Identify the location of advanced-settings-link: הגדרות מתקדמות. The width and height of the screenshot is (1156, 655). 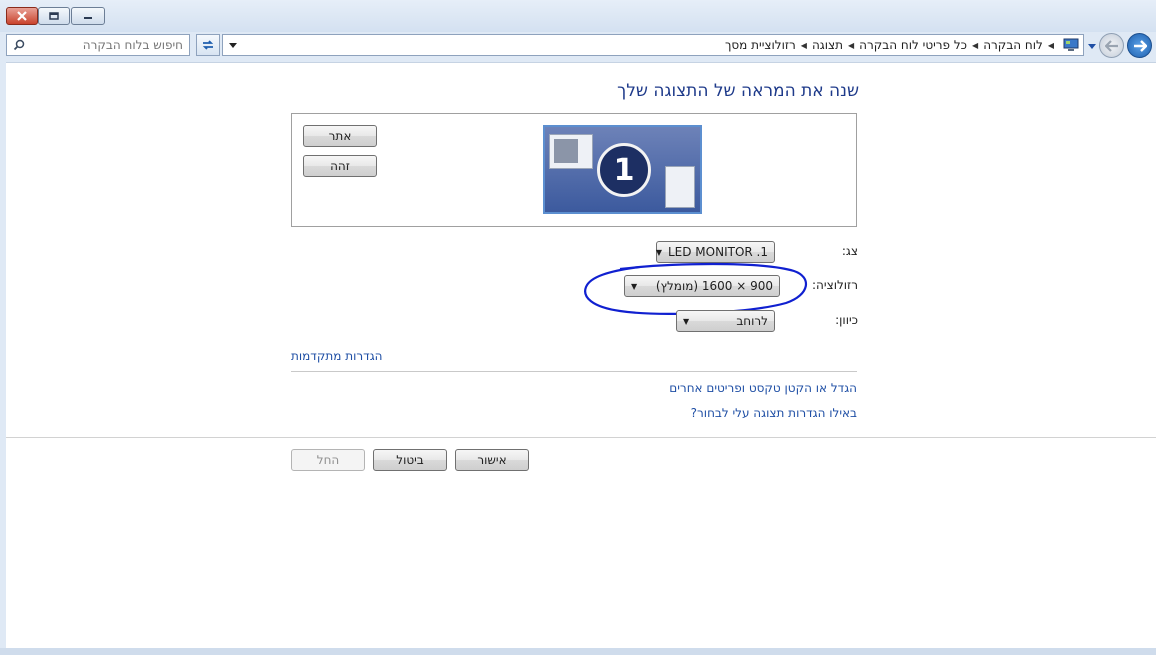
(337, 356).